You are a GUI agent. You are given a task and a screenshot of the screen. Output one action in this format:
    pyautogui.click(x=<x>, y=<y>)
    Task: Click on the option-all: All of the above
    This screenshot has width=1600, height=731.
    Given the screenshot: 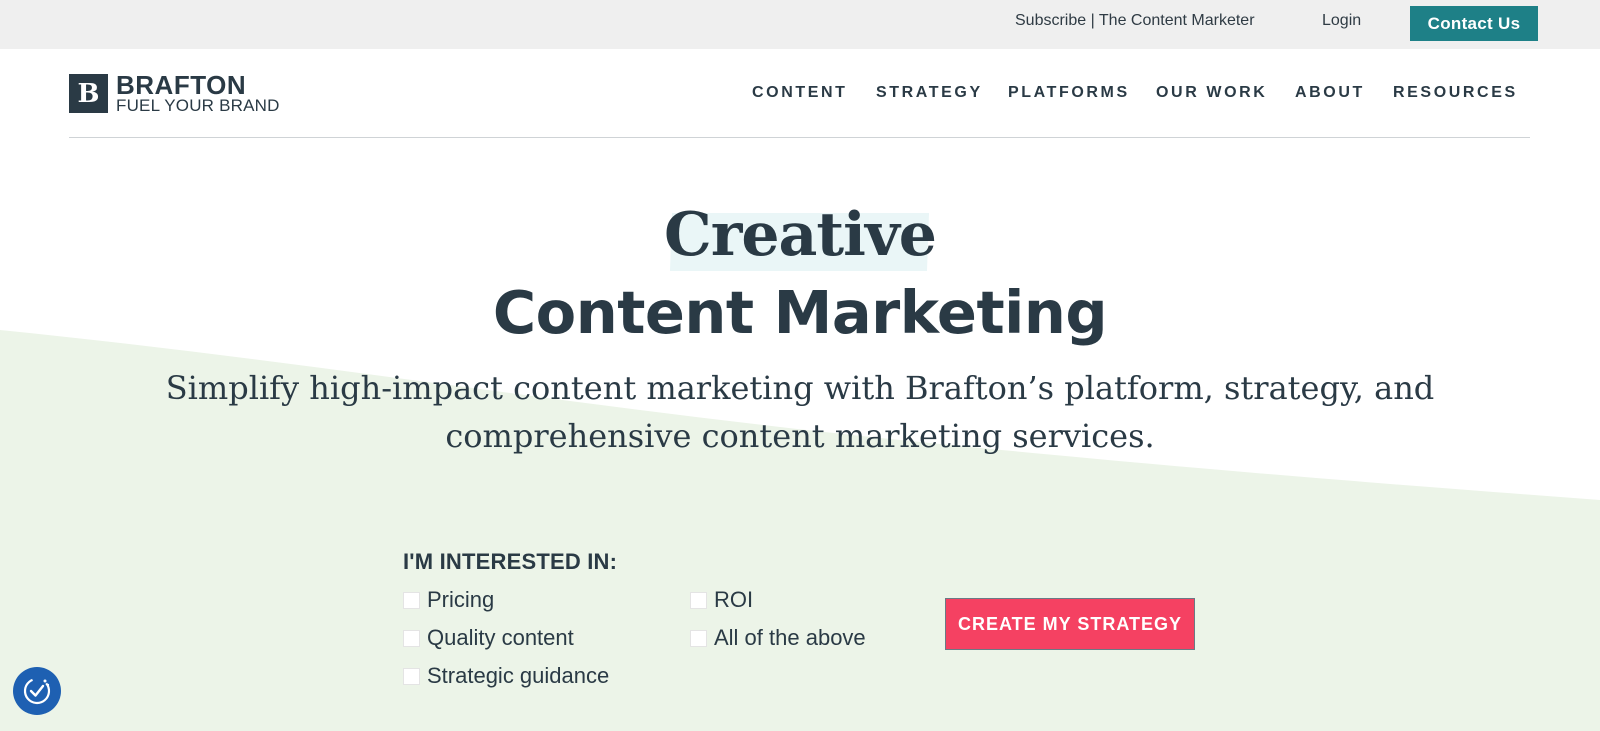 What is the action you would take?
    pyautogui.click(x=778, y=637)
    